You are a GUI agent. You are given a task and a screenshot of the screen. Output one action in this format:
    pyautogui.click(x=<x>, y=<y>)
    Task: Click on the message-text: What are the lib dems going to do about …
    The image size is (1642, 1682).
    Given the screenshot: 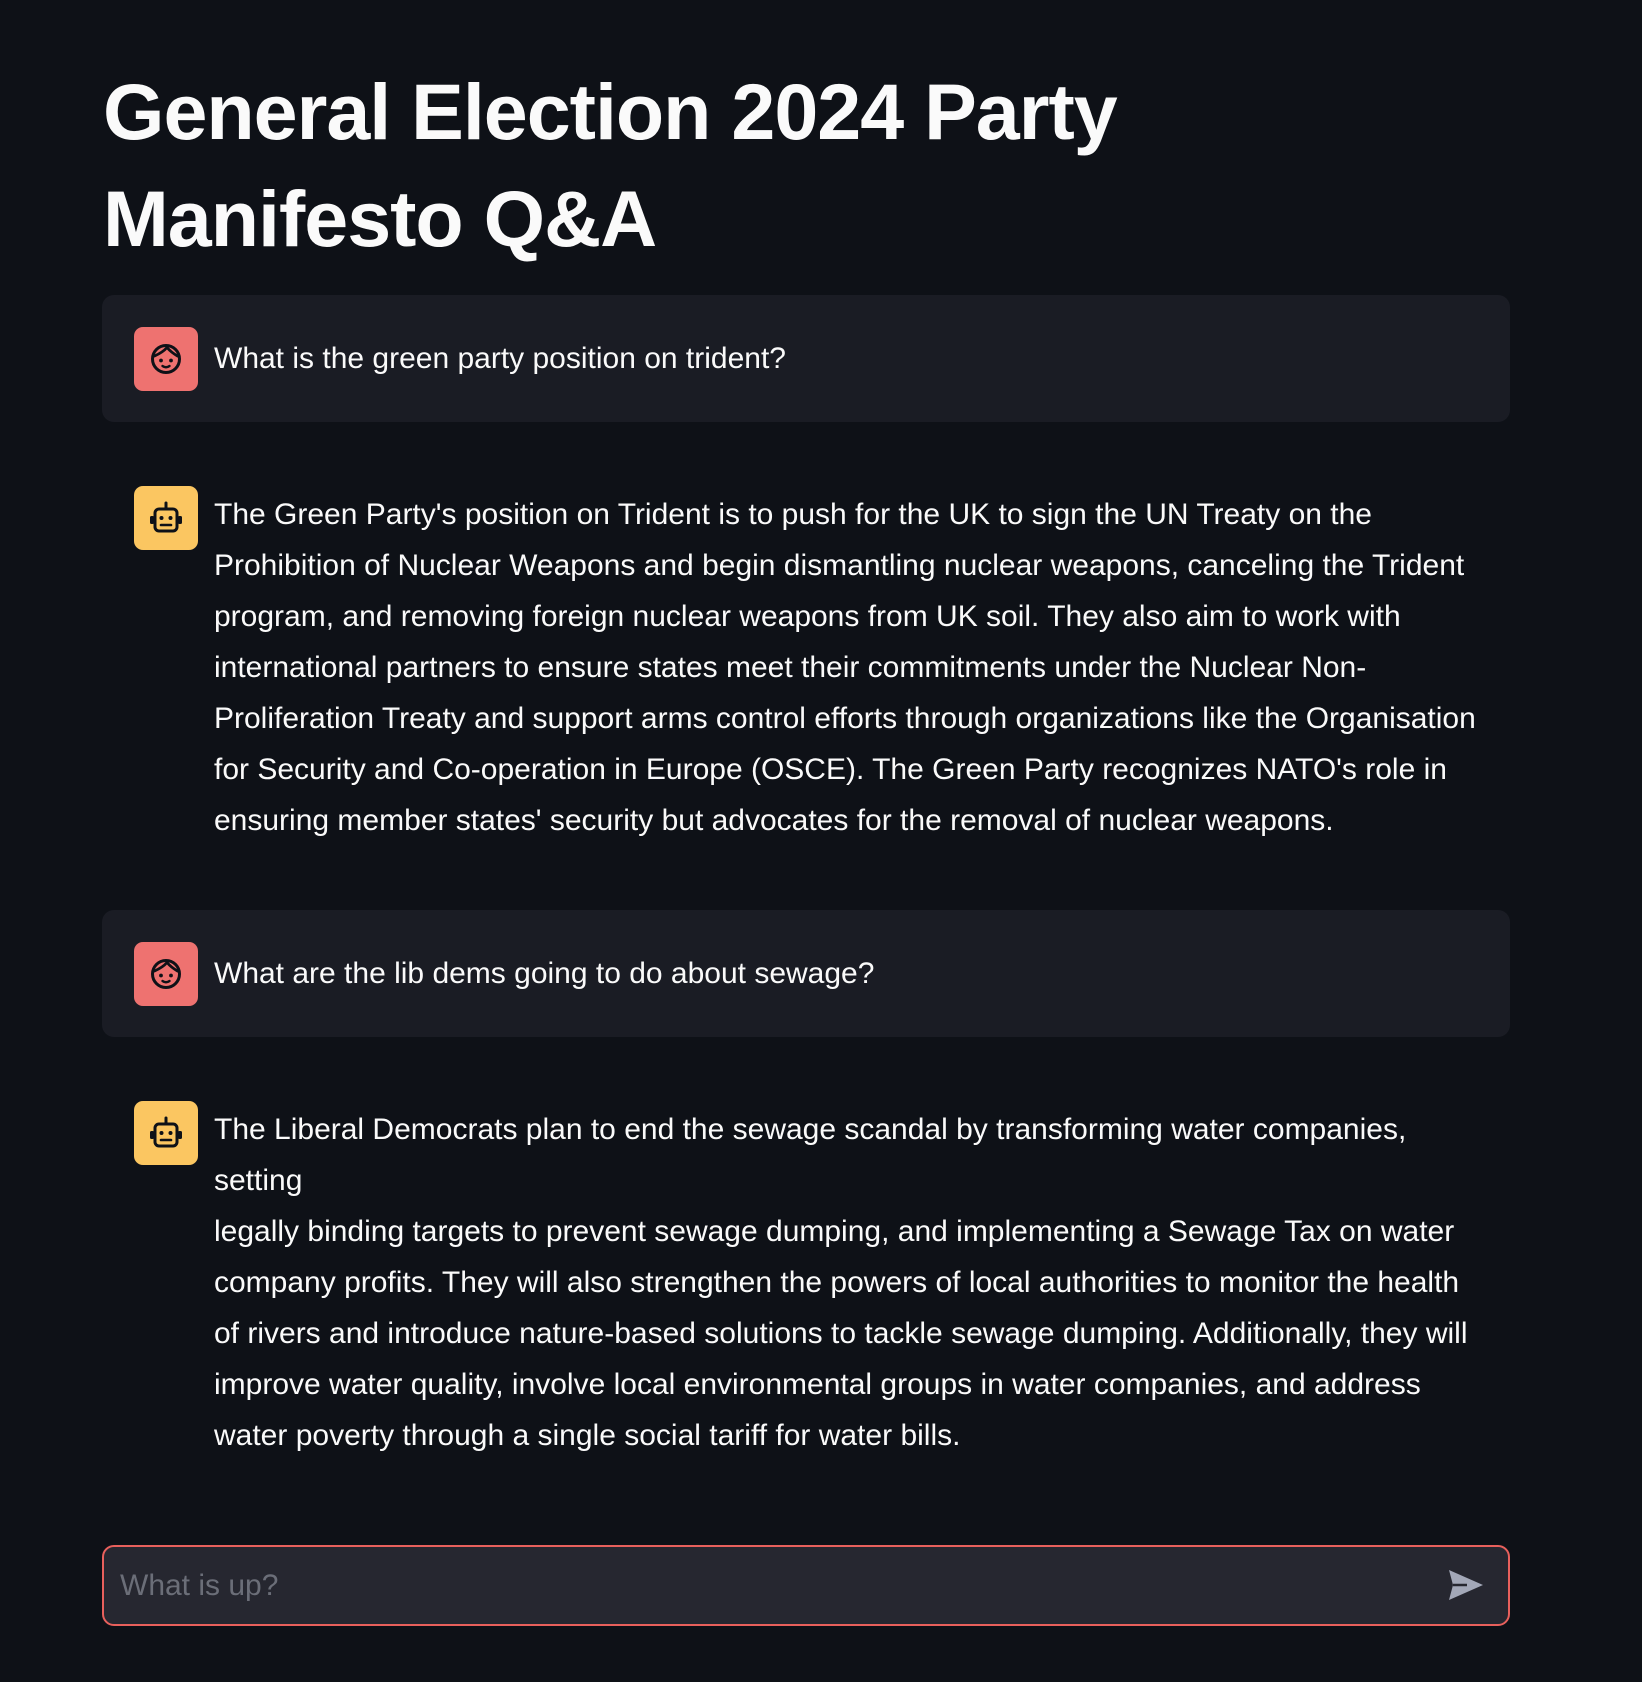 What is the action you would take?
    pyautogui.click(x=544, y=973)
    